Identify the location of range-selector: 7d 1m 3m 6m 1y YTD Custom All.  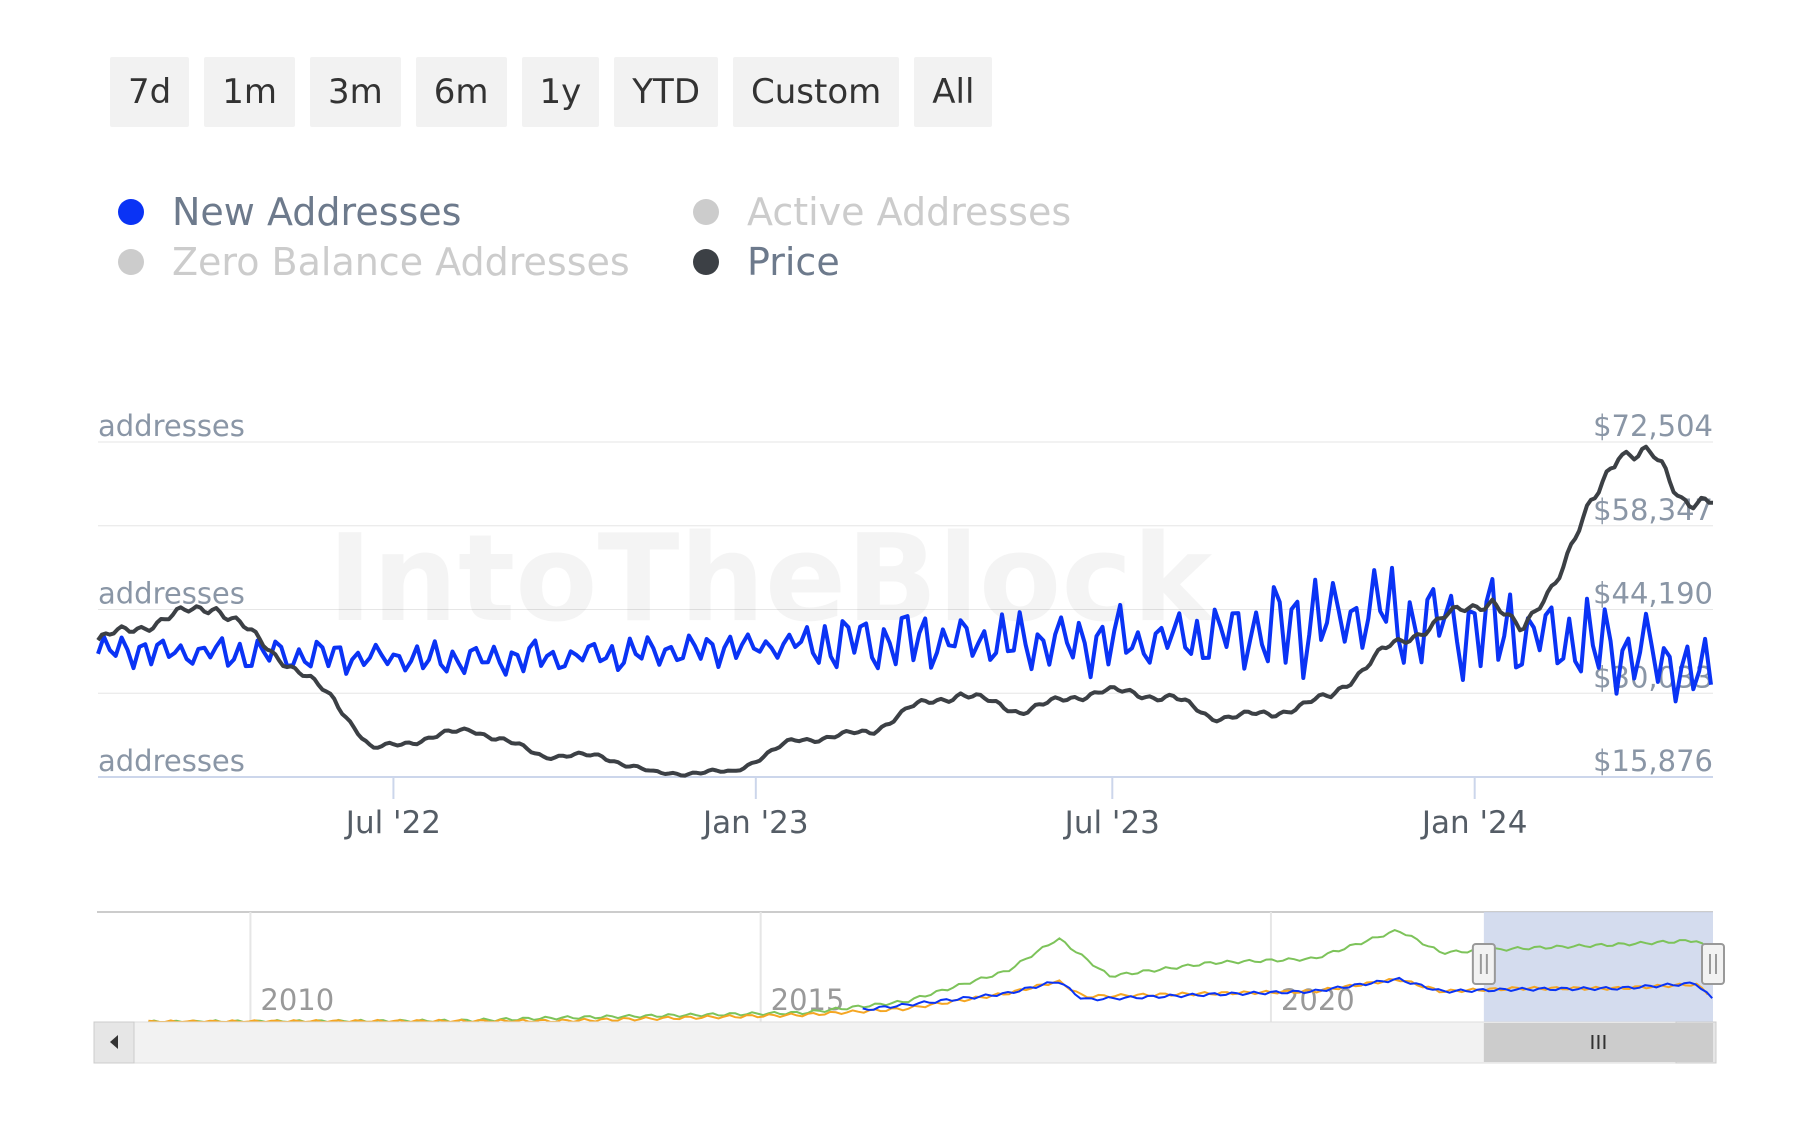
(551, 92).